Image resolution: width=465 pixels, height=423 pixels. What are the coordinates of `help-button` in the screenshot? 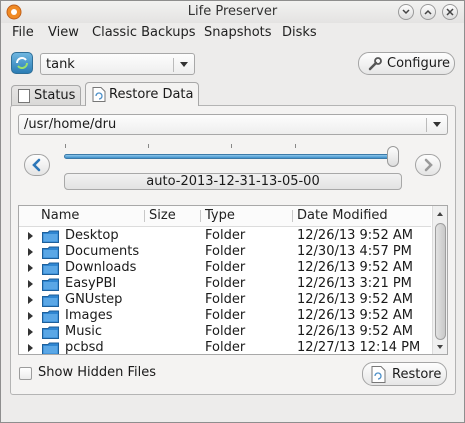 It's located at (406, 12).